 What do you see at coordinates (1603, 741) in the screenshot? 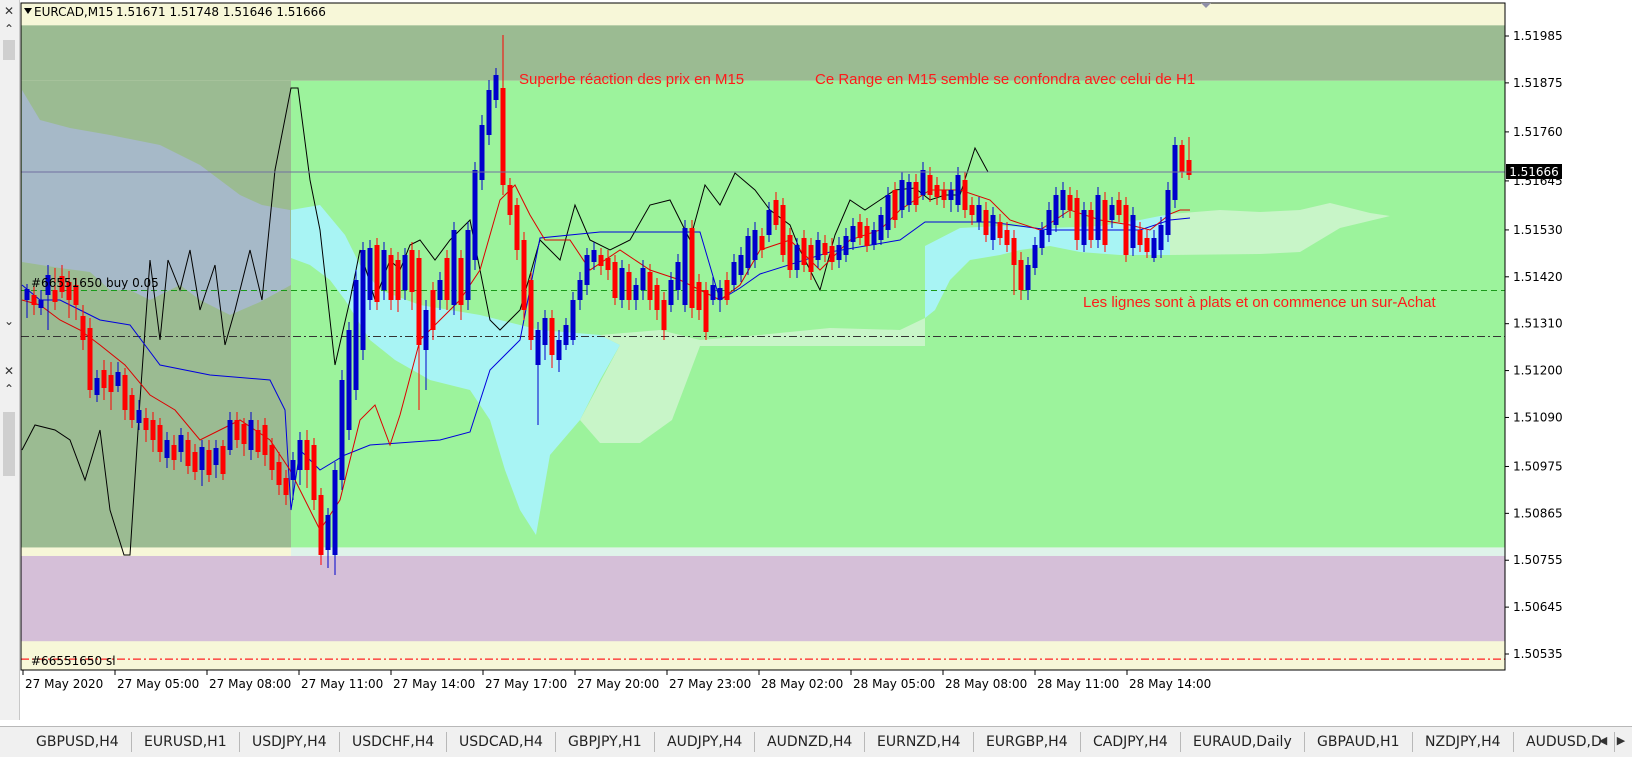
I see `arrow-left-icon: ◀` at bounding box center [1603, 741].